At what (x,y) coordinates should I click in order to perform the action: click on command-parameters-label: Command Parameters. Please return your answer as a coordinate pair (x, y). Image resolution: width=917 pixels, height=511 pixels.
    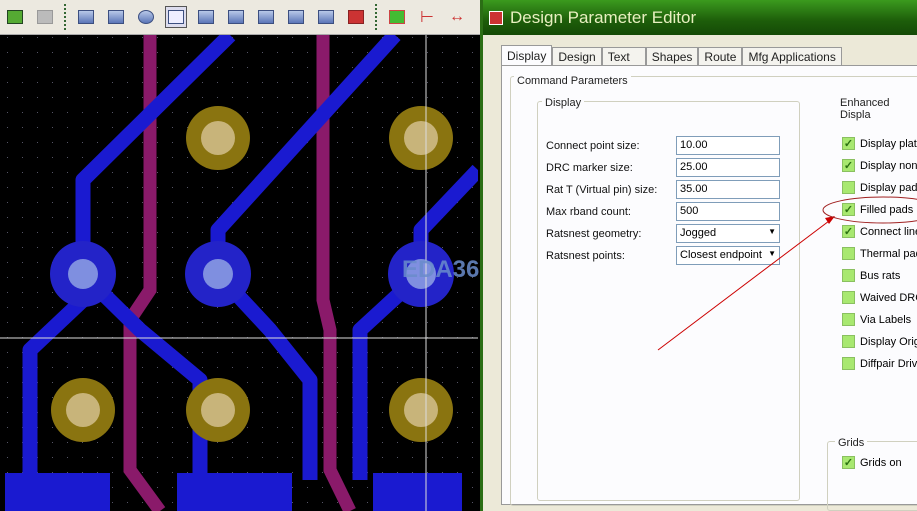
    Looking at the image, I should click on (572, 81).